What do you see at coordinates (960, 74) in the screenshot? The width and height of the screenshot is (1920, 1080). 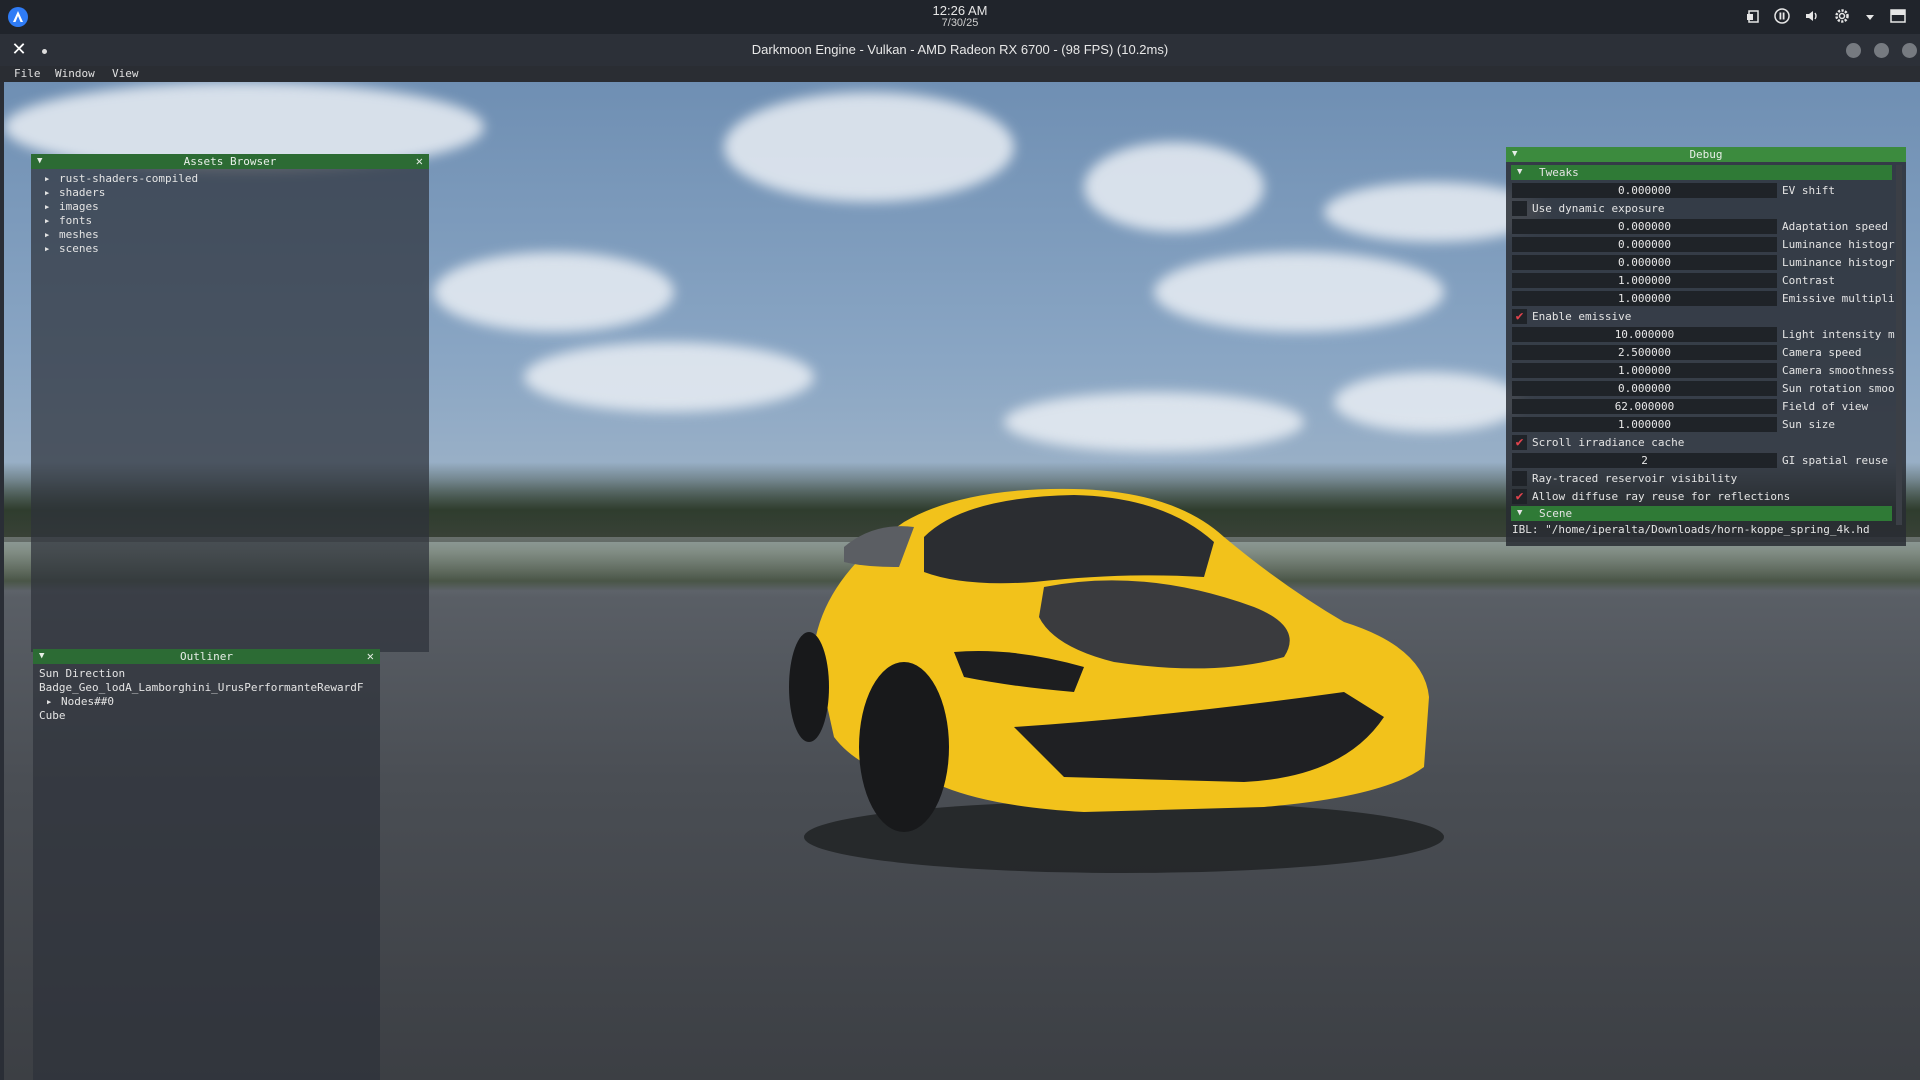 I see `menu-bar: File Window View` at bounding box center [960, 74].